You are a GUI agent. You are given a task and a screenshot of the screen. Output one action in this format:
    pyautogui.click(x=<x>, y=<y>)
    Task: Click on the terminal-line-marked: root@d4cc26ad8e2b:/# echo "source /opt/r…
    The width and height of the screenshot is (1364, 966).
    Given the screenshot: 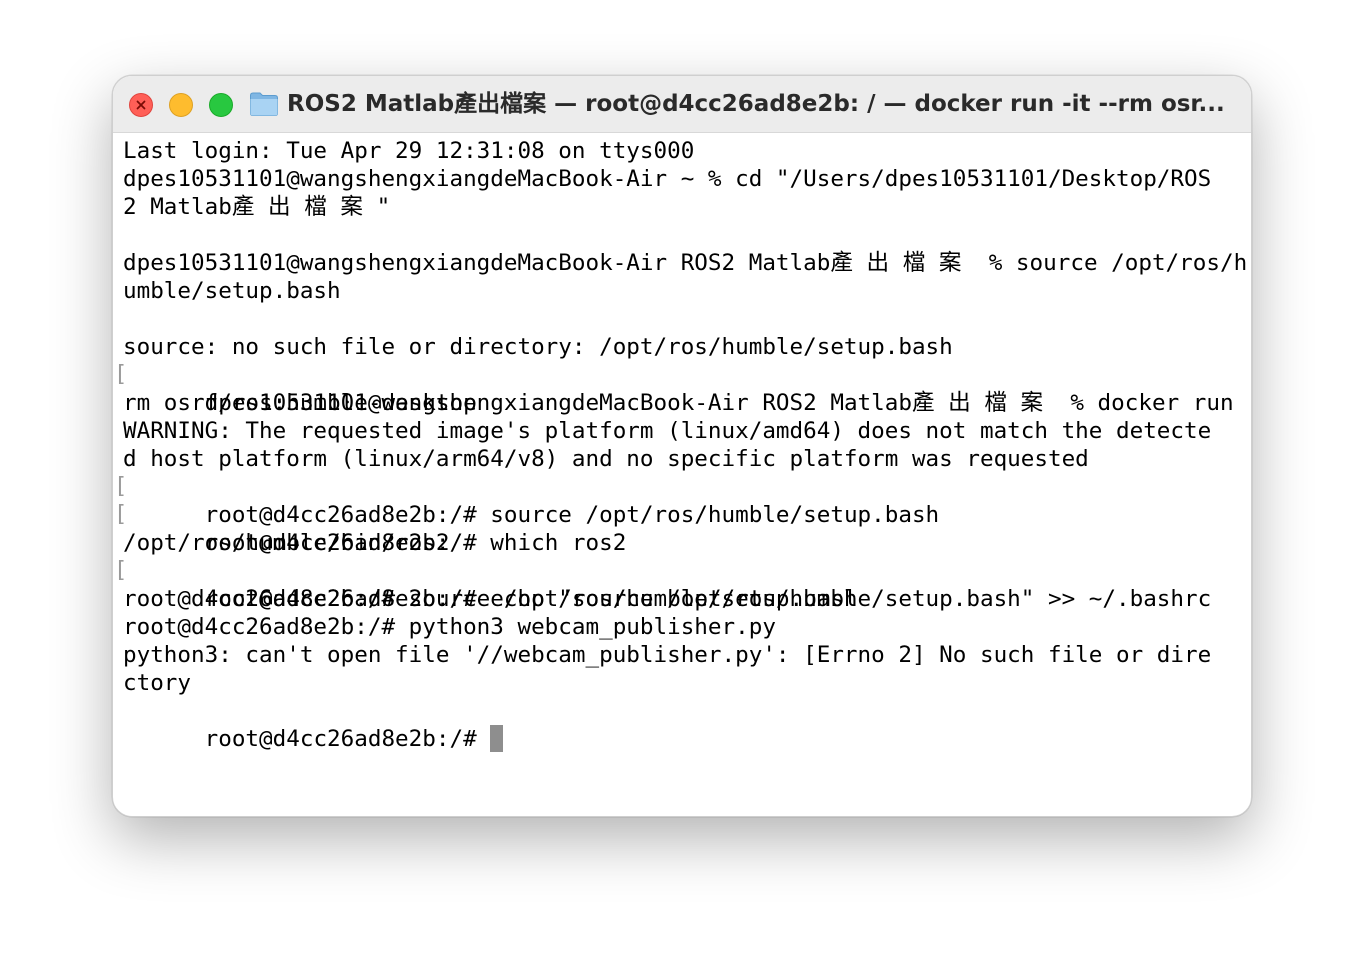 What is the action you would take?
    pyautogui.click(x=682, y=584)
    